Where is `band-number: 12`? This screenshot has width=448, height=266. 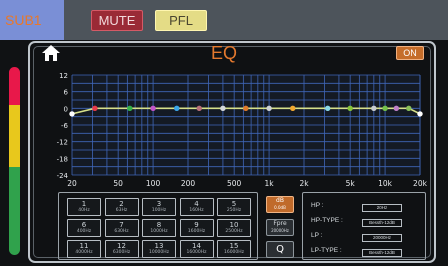 band-number: 12 is located at coordinates (121, 246).